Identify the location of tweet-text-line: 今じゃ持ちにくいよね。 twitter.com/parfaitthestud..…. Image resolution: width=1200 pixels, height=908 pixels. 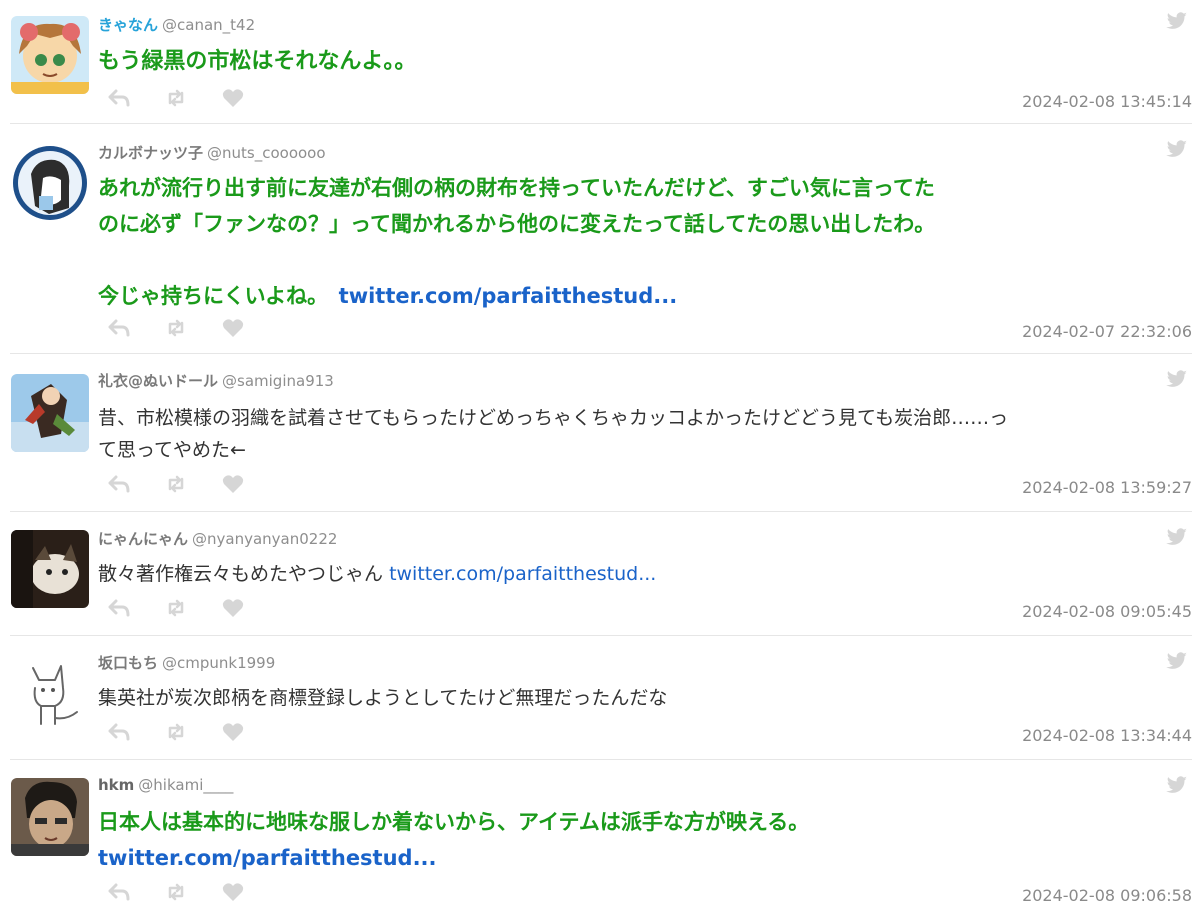
(644, 296).